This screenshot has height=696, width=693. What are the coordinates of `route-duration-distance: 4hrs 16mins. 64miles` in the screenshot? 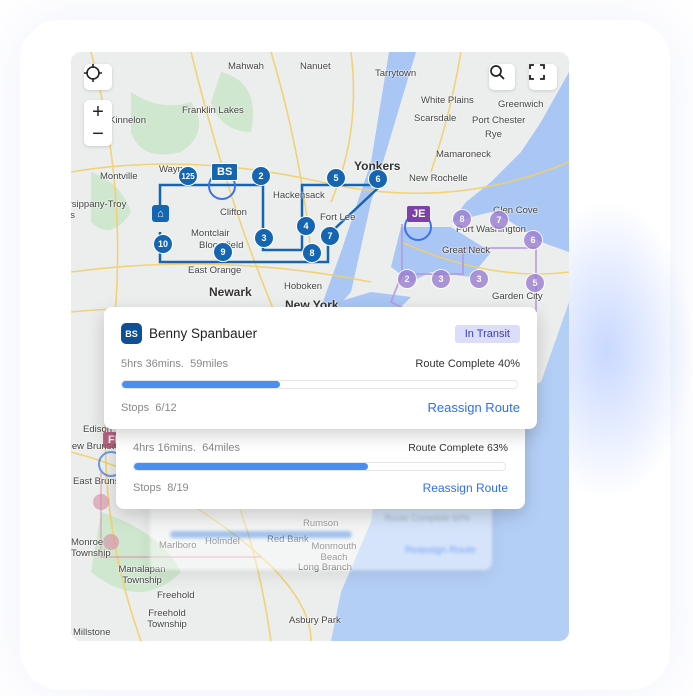 It's located at (187, 448).